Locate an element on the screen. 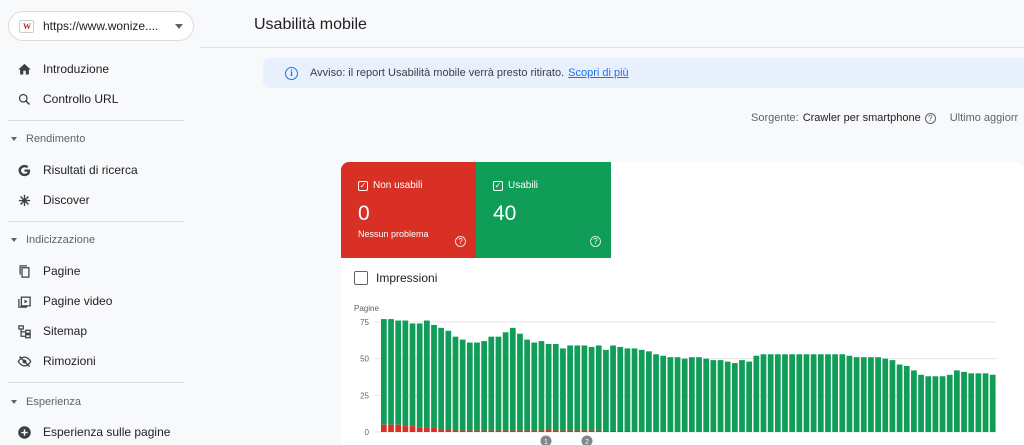 This screenshot has width=1024, height=445. sidebar-item-page-experience: Esperienza sulle pagine is located at coordinates (100, 432).